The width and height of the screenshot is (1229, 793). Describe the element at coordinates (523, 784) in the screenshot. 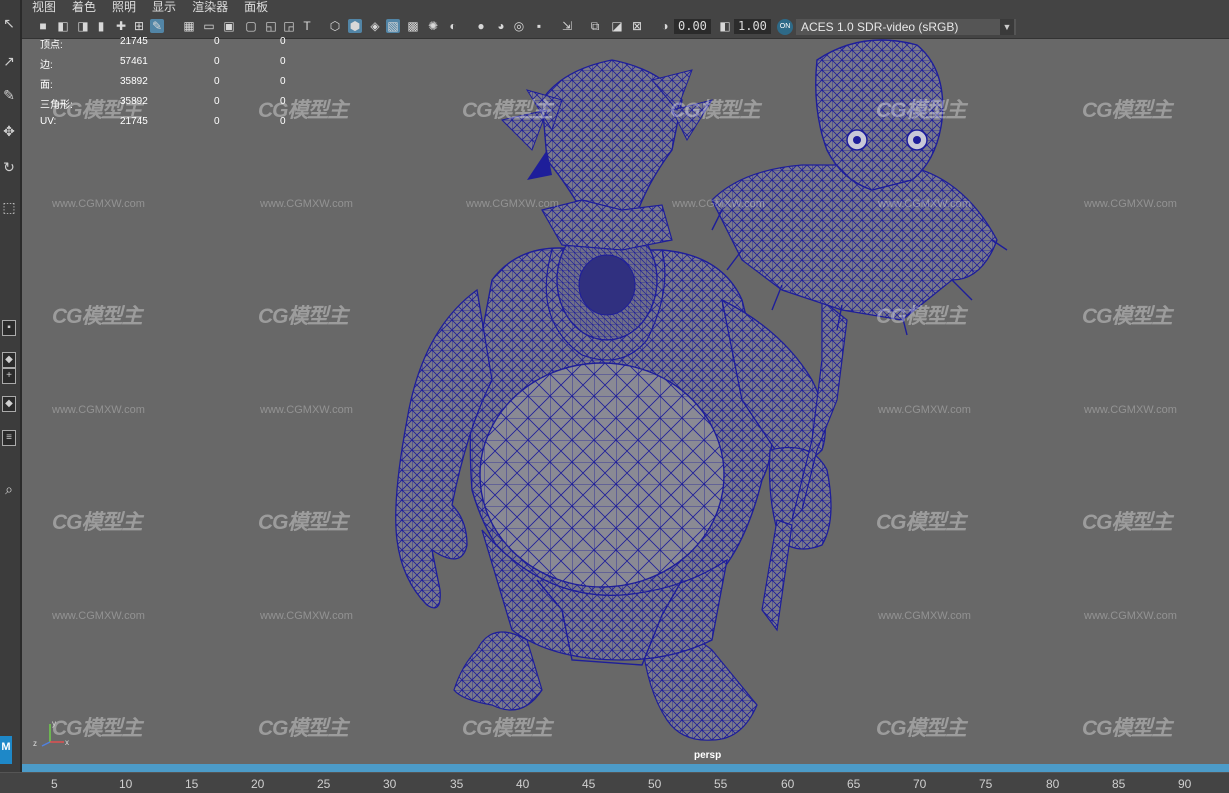

I see `timeline-tick: 40` at that location.